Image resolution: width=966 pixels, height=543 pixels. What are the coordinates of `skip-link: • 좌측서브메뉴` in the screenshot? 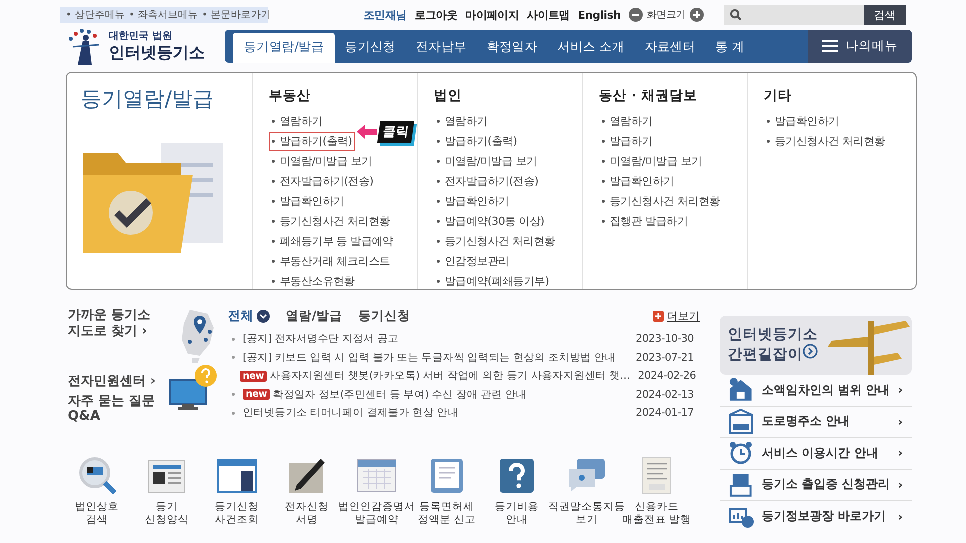 It's located at (163, 15).